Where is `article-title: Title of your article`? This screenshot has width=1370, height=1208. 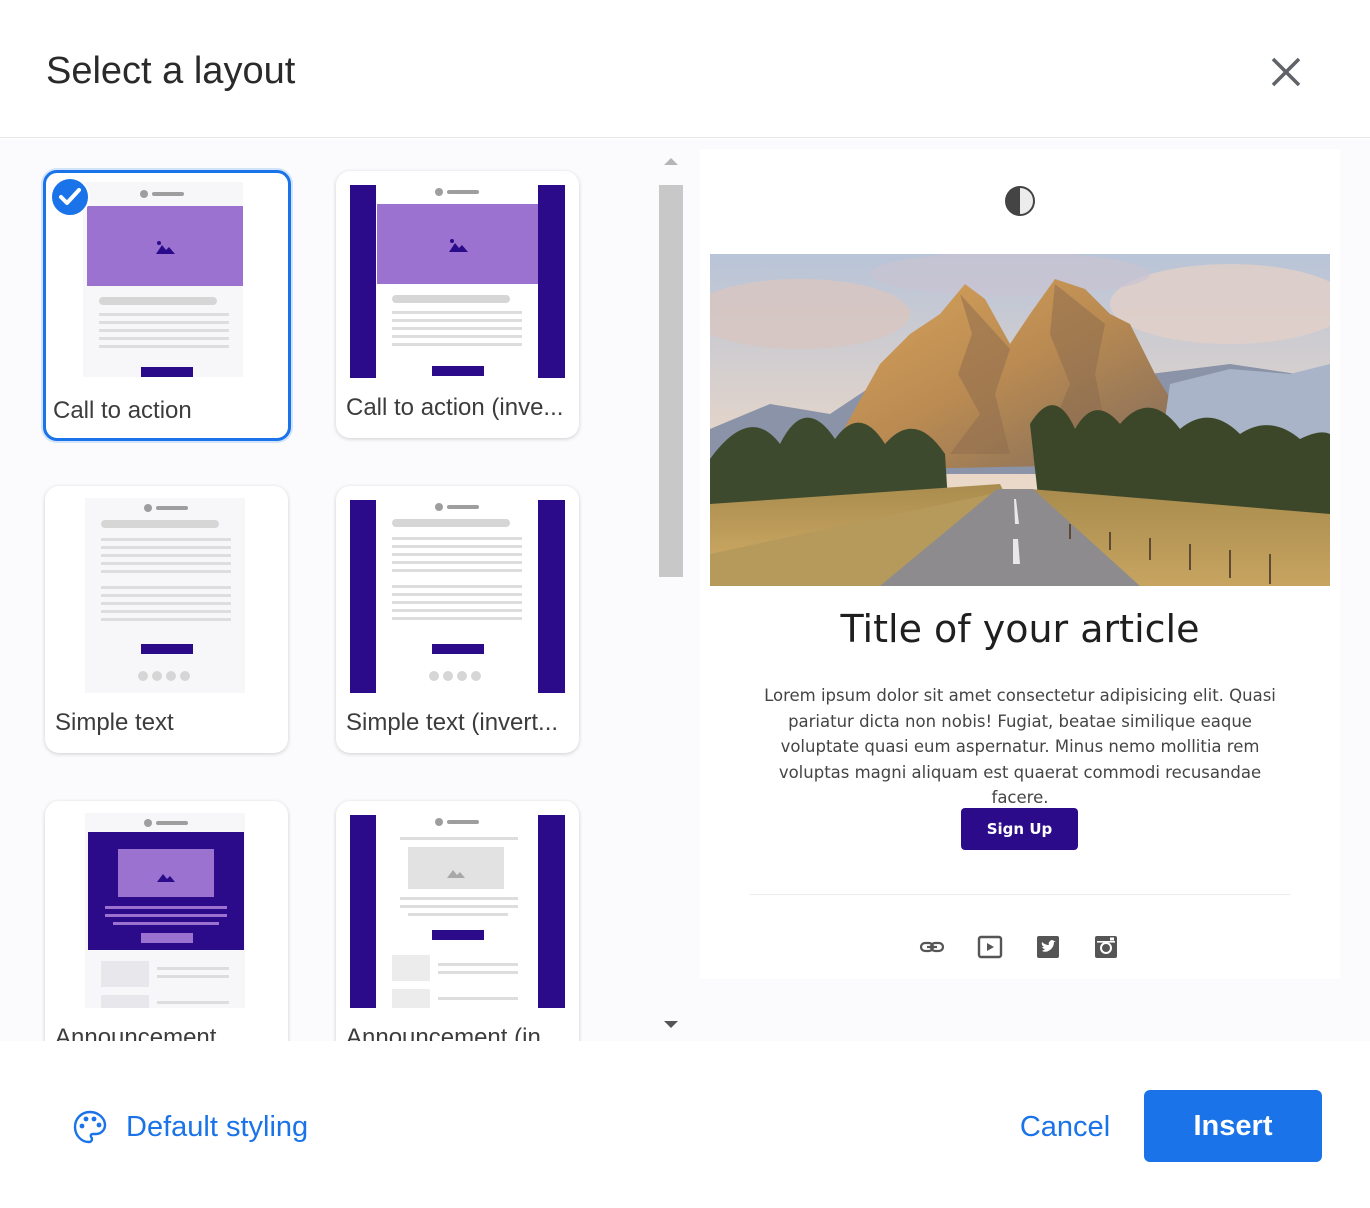 article-title: Title of your article is located at coordinates (1020, 629).